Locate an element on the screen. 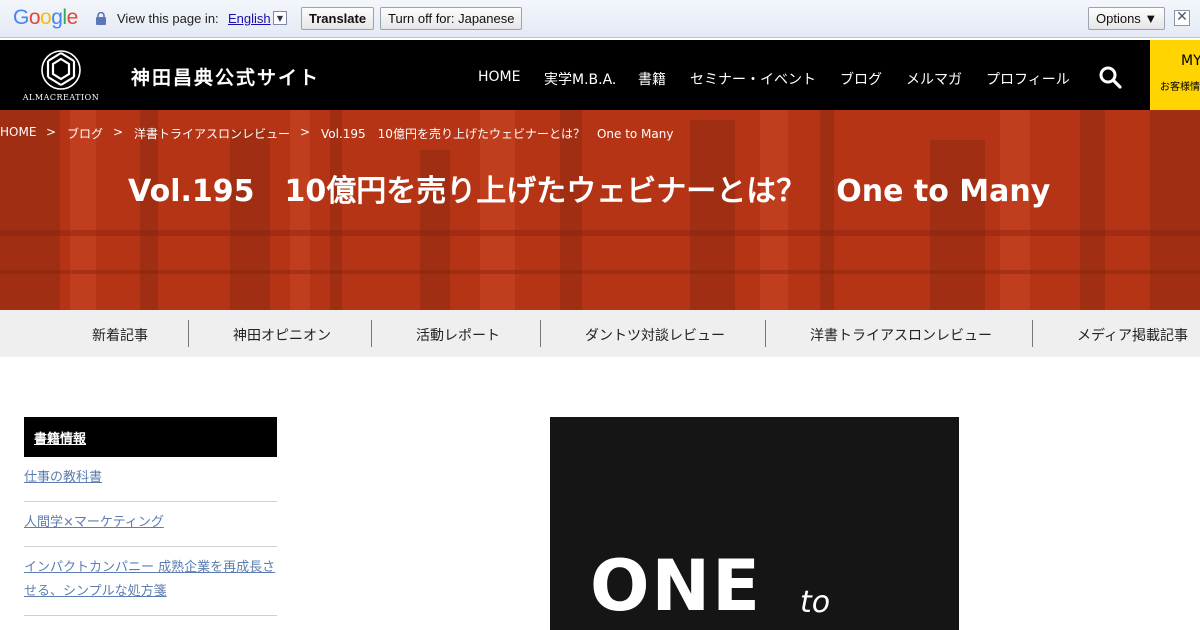 This screenshot has height=630, width=1200. category-kanda-opinion: 神田オピニオン is located at coordinates (282, 335).